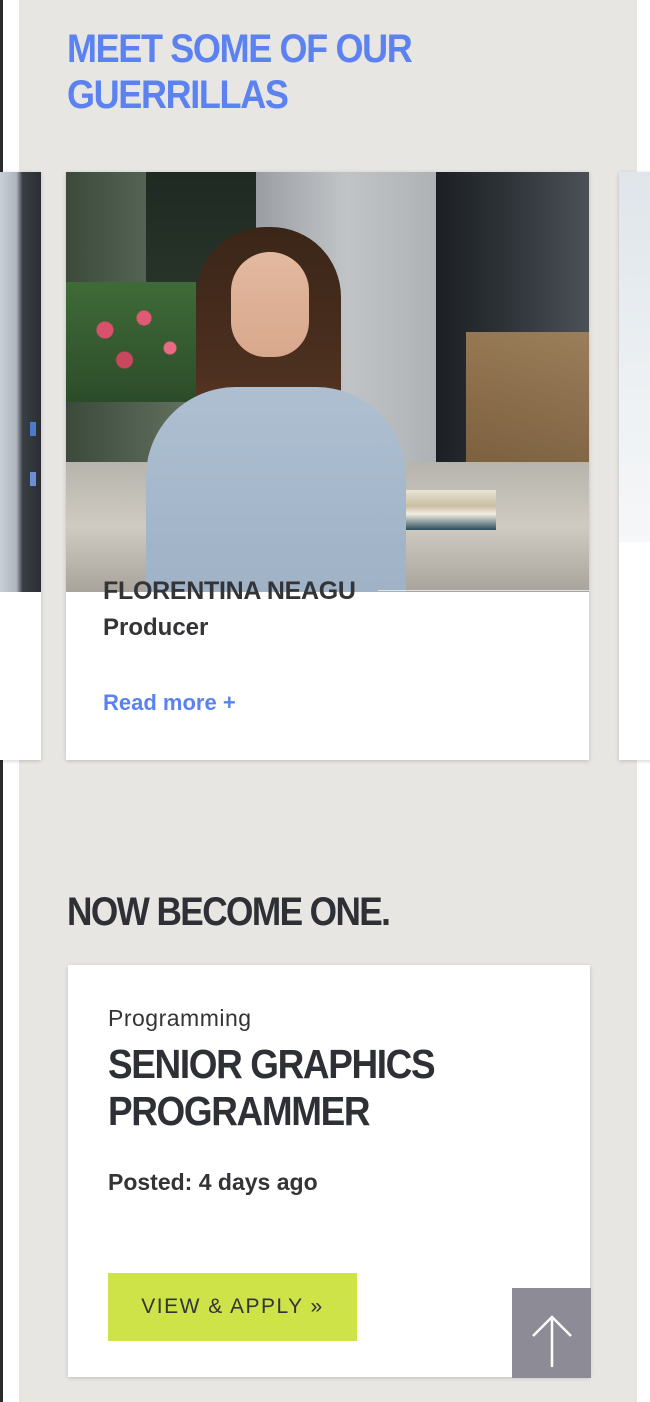 The height and width of the screenshot is (1402, 650). I want to click on job-title: SENIOR GRAPHICS PROGRAMMER, so click(272, 1087).